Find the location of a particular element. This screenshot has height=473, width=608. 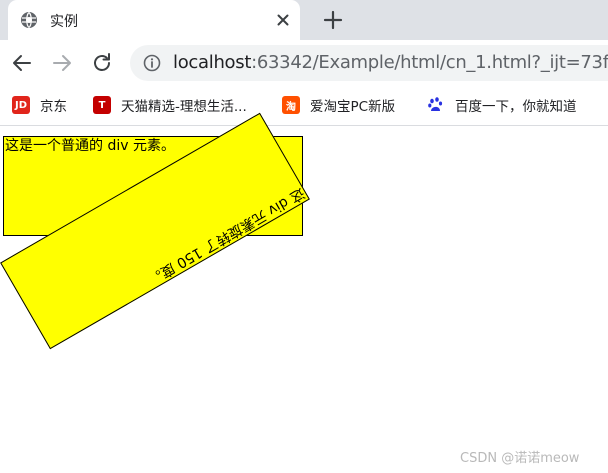

bookmark-label: 百度一下，你就知道 is located at coordinates (516, 107).